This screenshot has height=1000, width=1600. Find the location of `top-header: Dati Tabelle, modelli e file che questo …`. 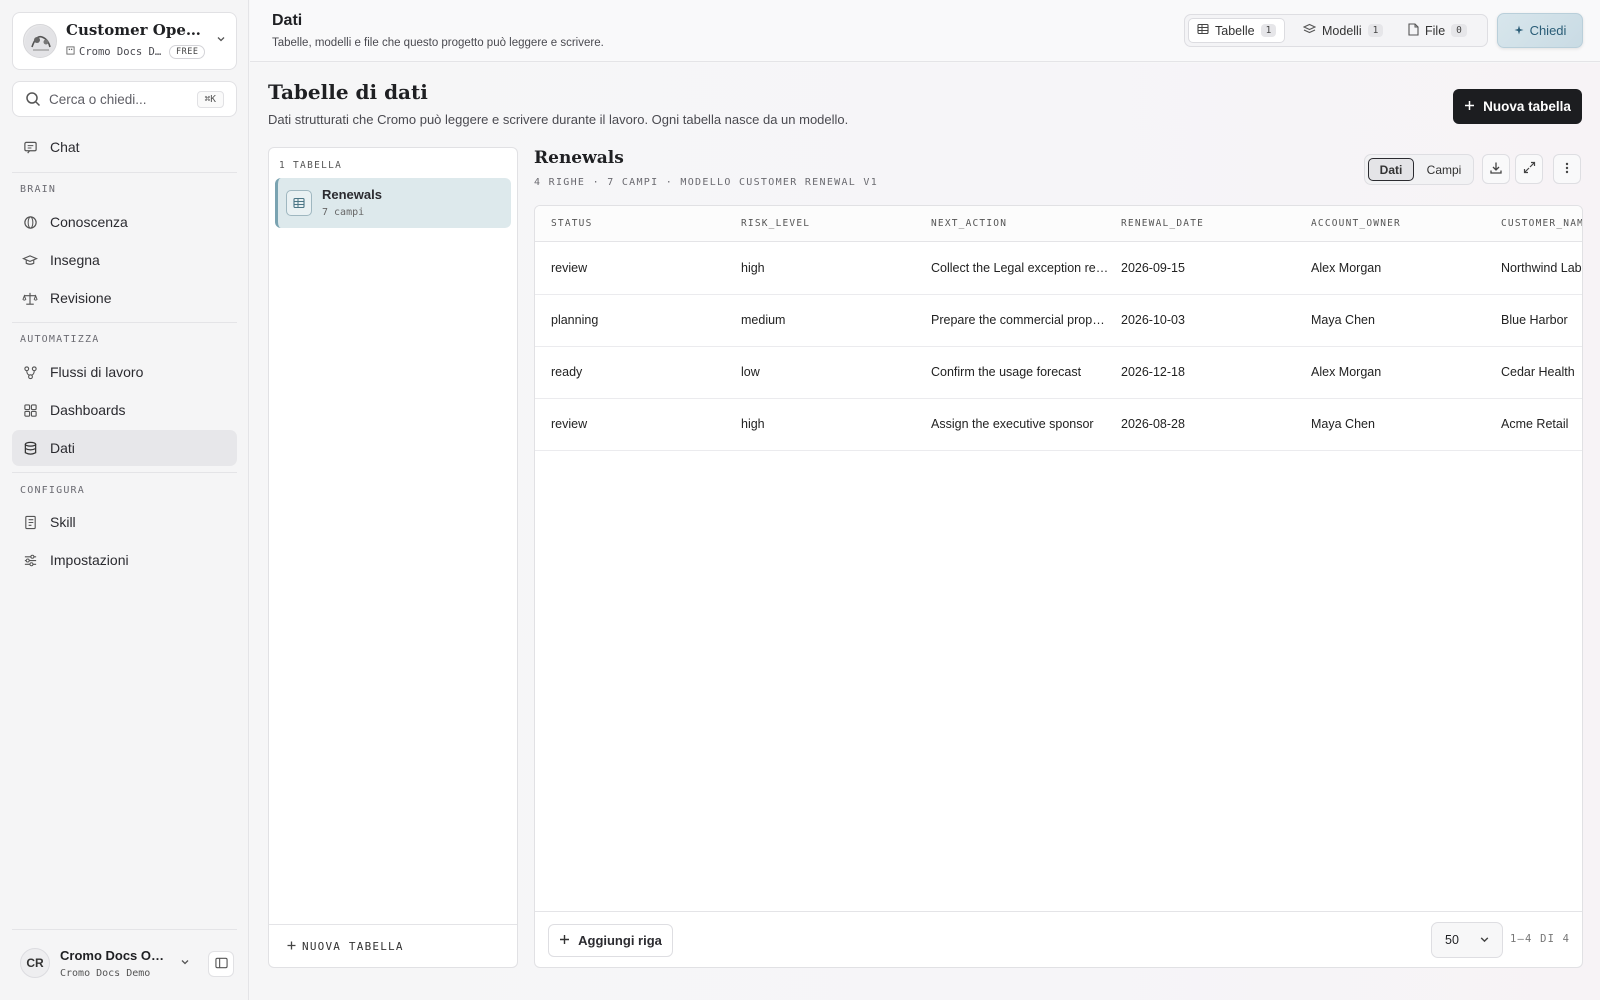

top-header: Dati Tabelle, modelli e file che questo … is located at coordinates (925, 31).